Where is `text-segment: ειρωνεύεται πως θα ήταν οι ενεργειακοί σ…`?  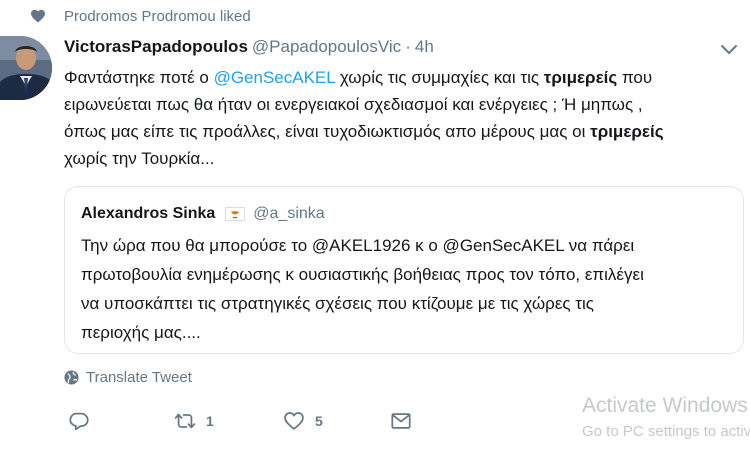
text-segment: ειρωνεύεται πως θα ήταν οι ενεργειακοί σ… is located at coordinates (353, 104).